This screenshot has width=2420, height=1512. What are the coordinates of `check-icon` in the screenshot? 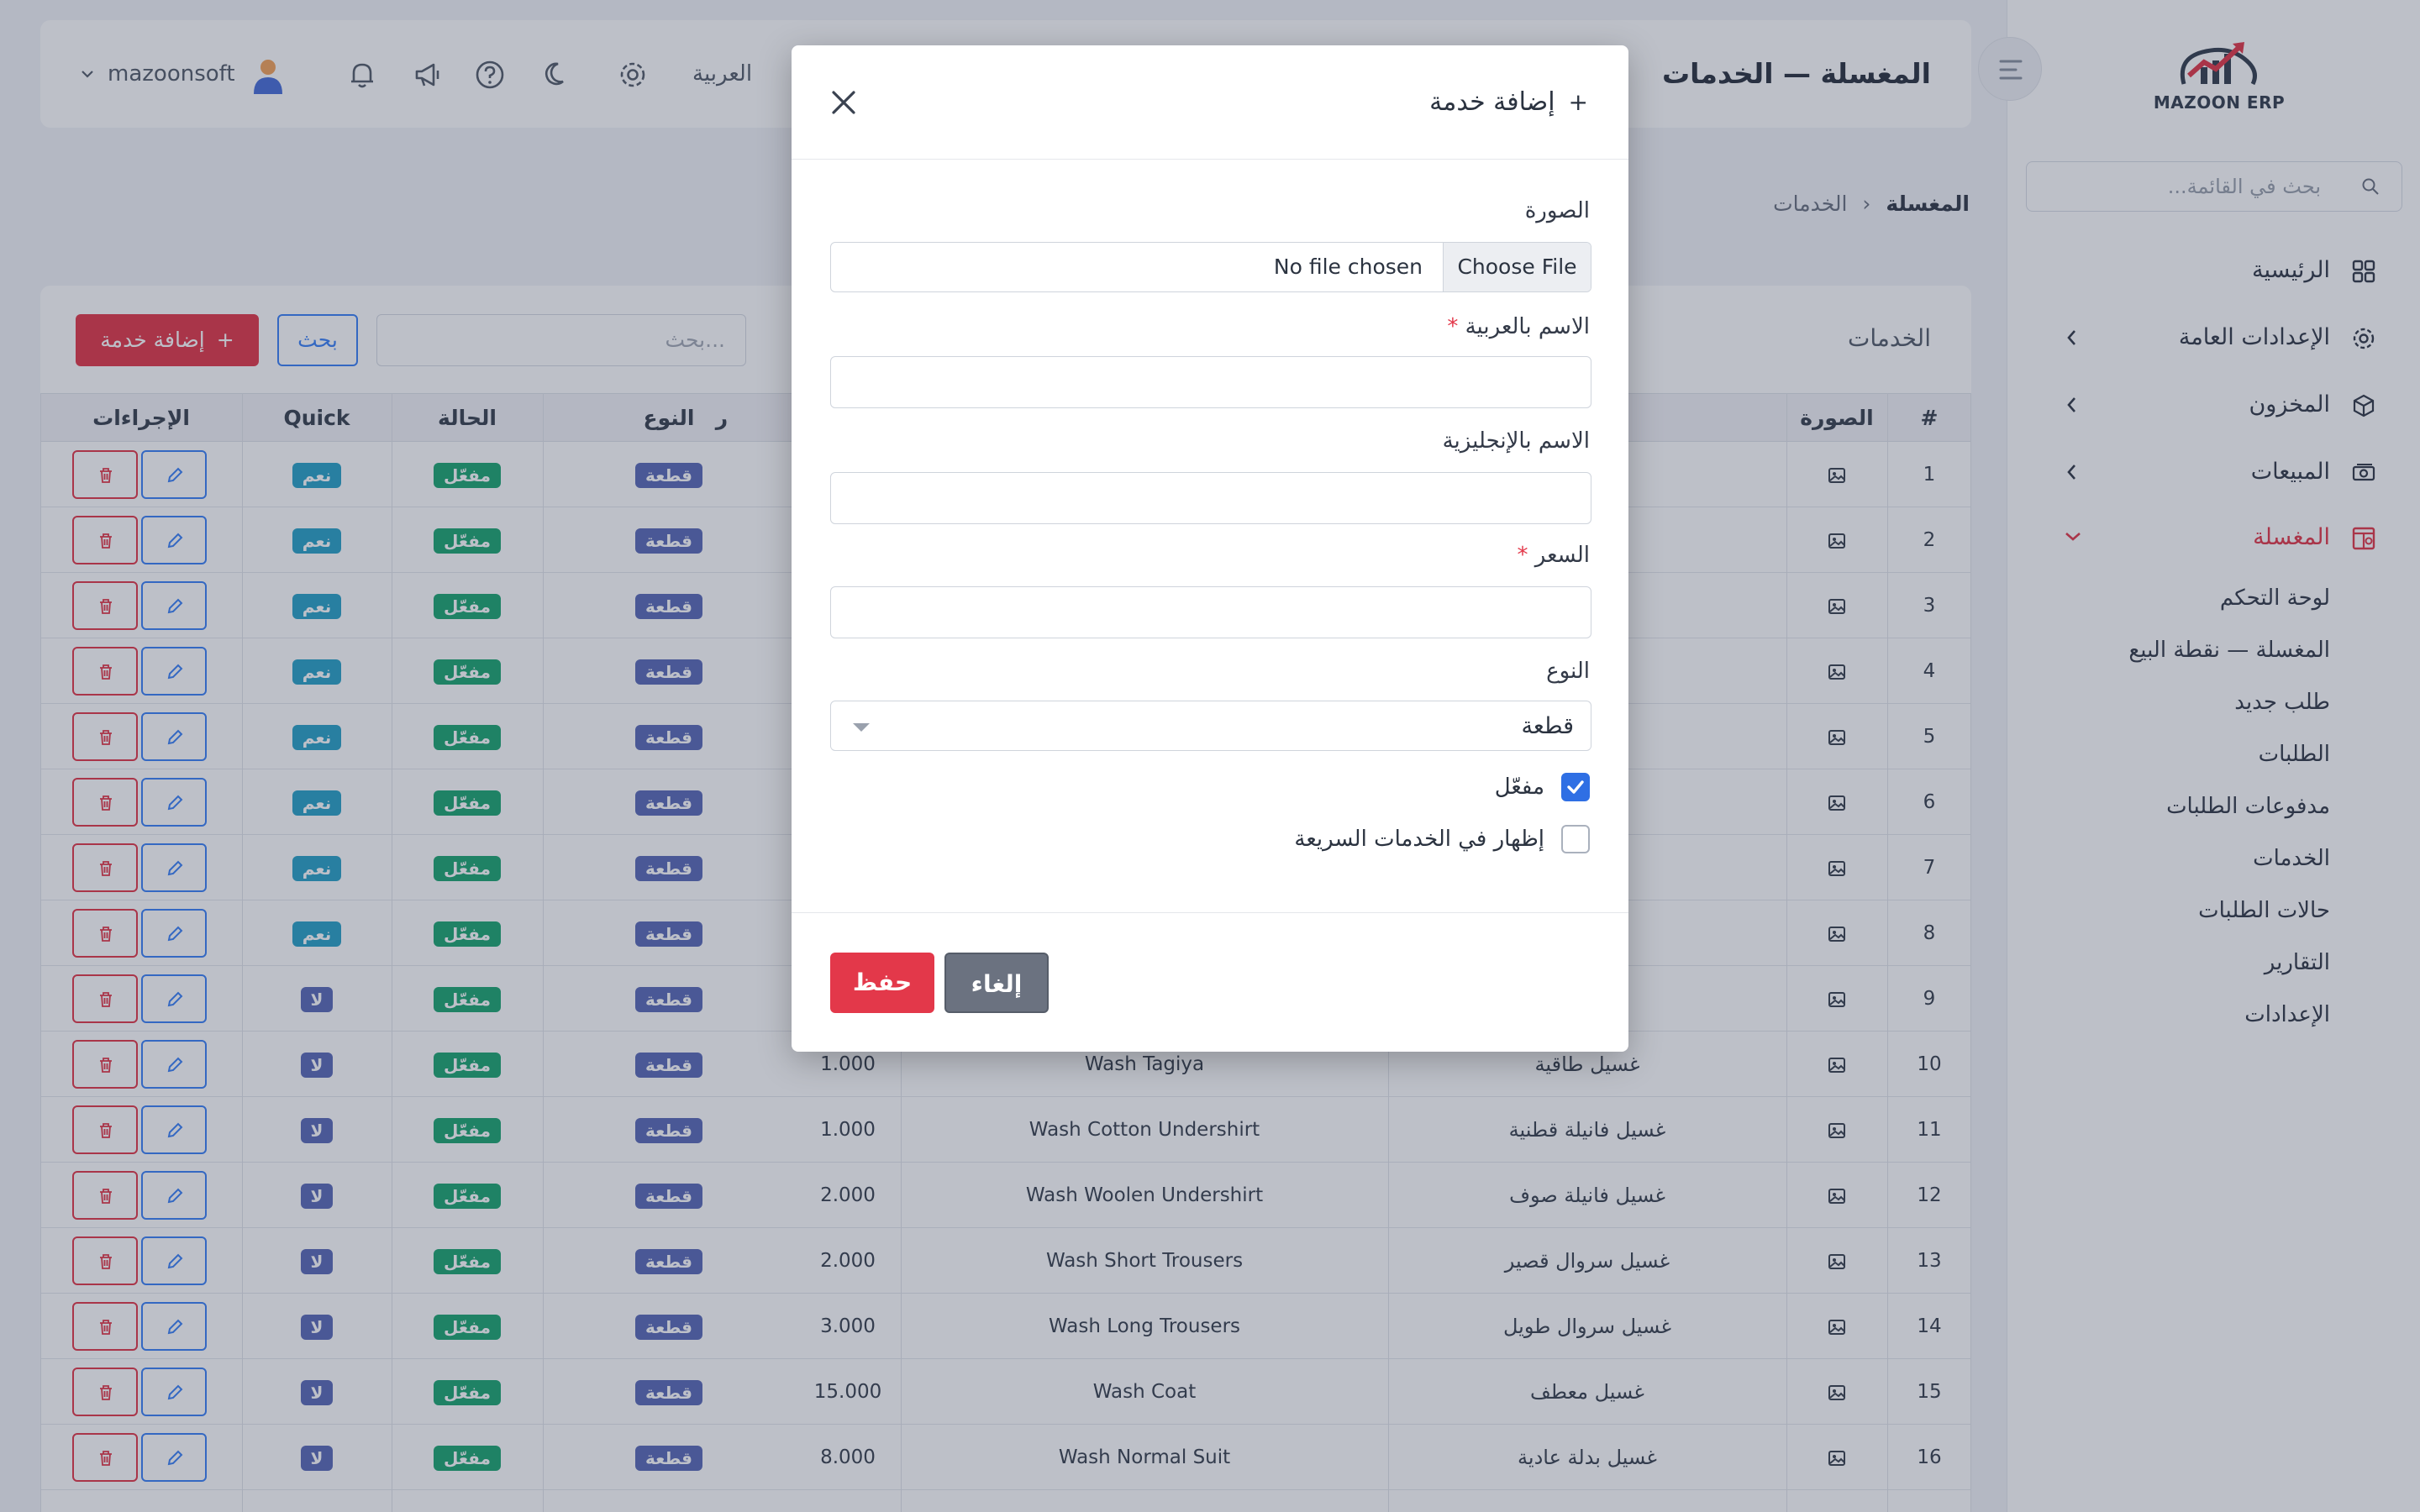 It's located at (1575, 787).